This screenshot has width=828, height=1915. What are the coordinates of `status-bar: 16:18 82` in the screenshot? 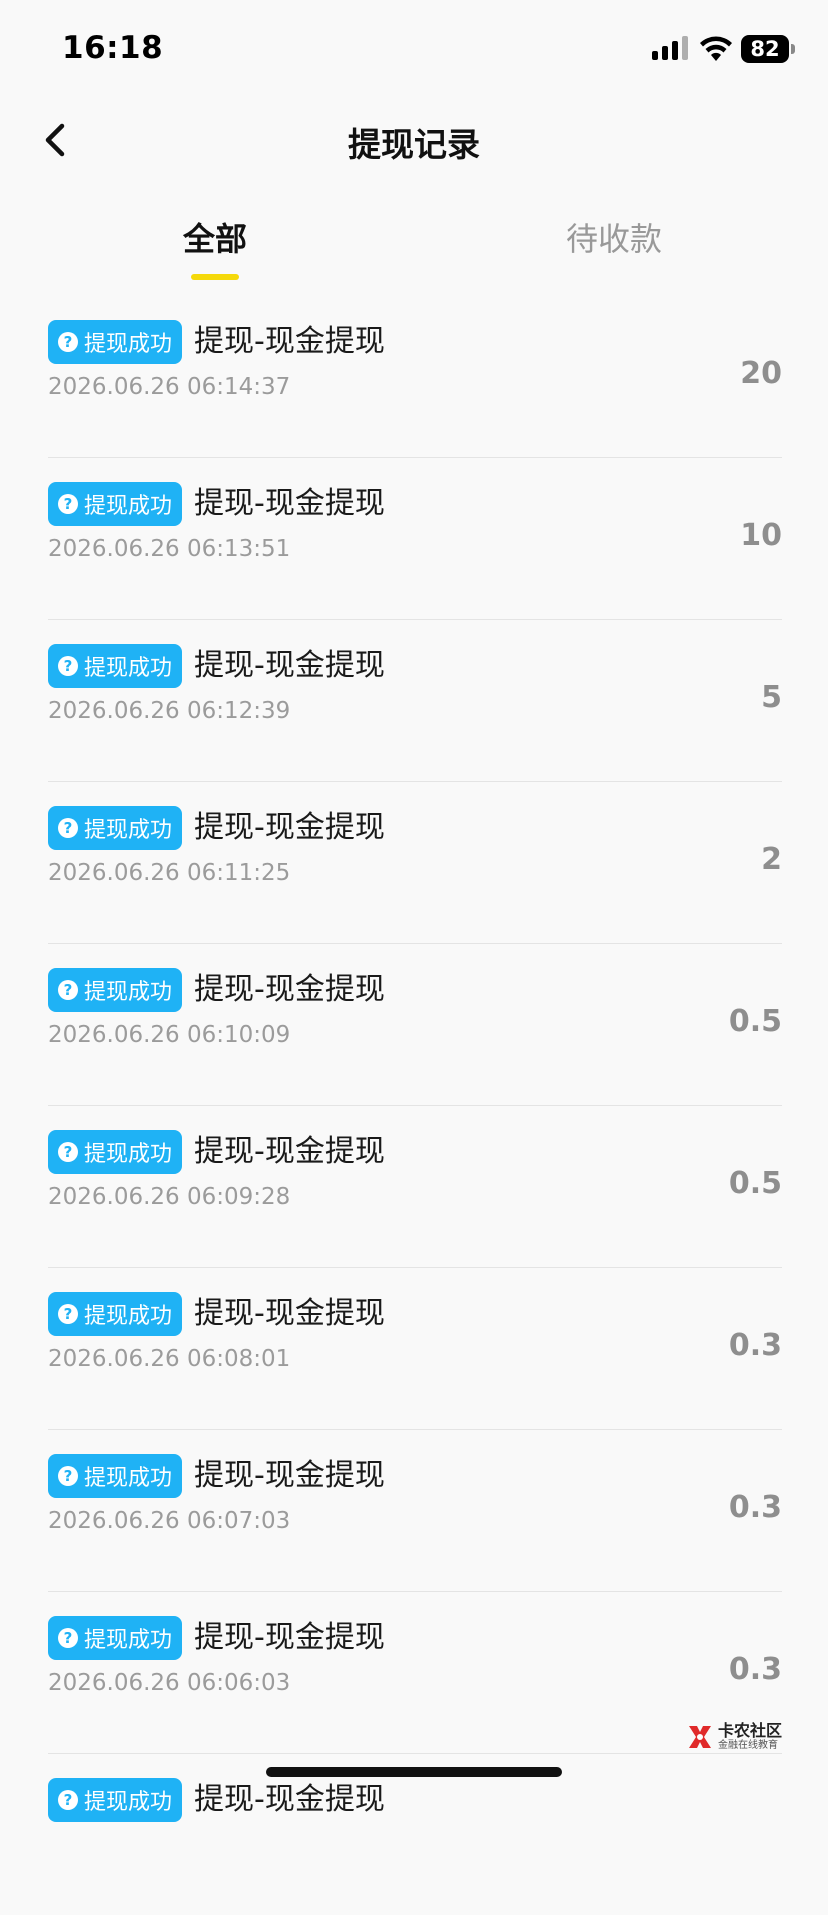 It's located at (414, 50).